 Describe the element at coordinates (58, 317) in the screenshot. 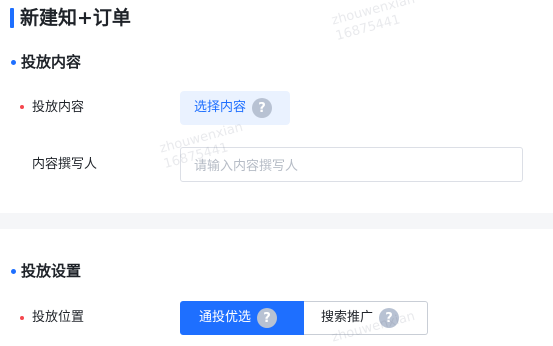

I see `position-field-label: 投放位置` at that location.